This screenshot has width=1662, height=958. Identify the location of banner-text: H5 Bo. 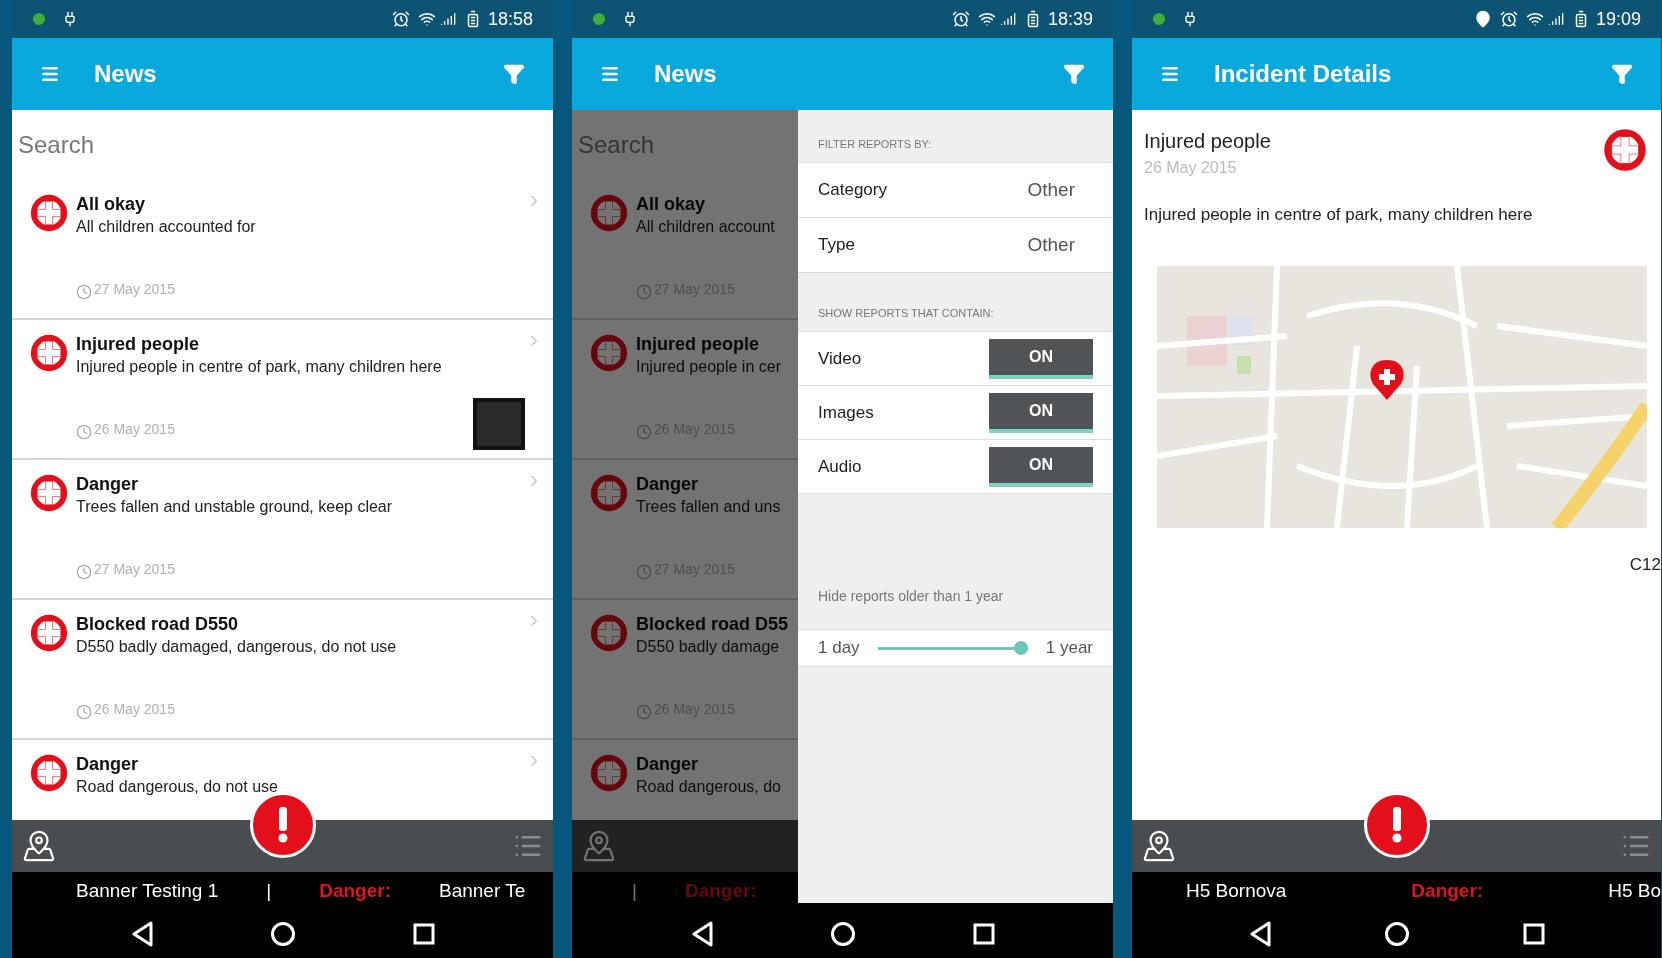
(1634, 890).